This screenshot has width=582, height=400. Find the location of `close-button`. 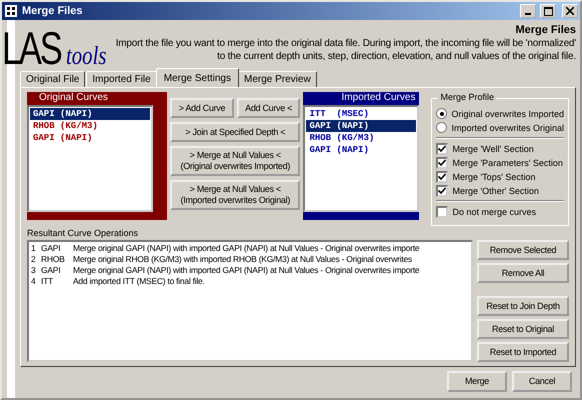

close-button is located at coordinates (570, 11).